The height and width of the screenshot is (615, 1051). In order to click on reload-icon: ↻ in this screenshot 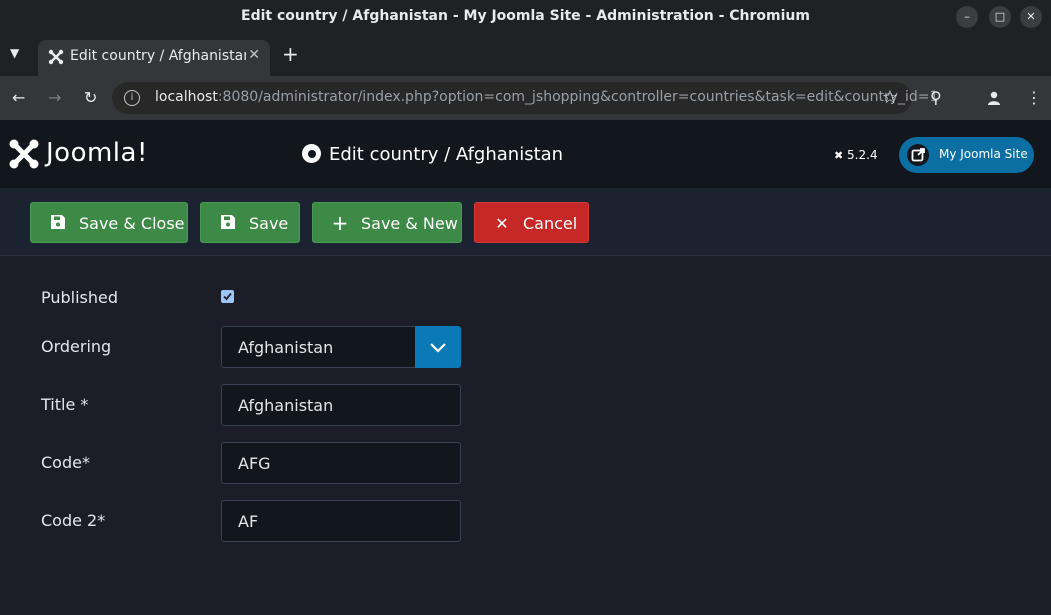, I will do `click(90, 97)`.